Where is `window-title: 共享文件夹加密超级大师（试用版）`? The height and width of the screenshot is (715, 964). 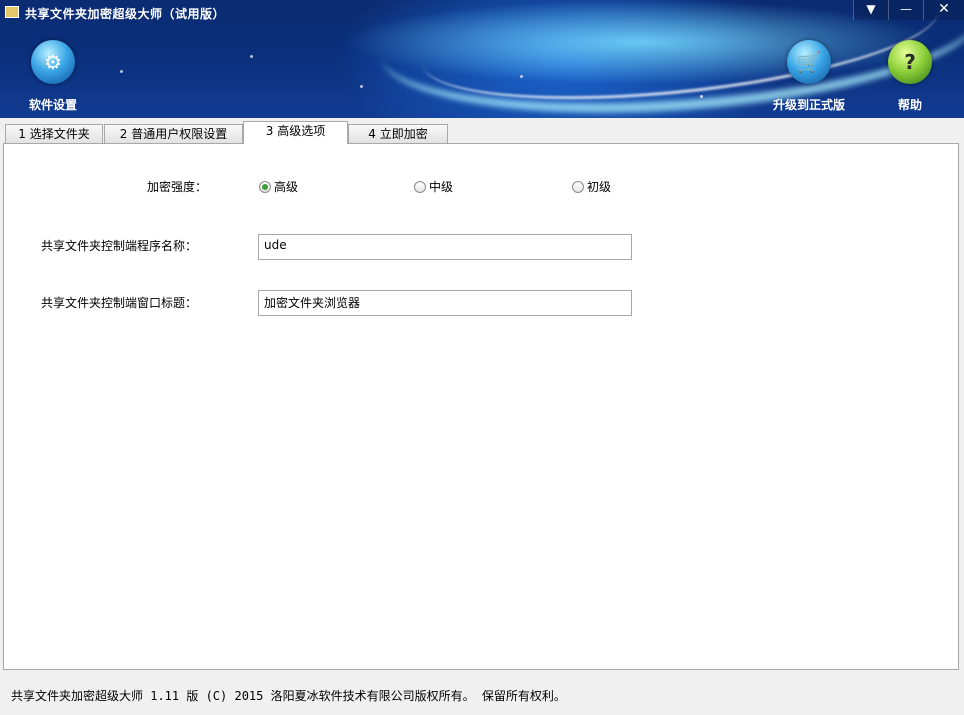
window-title: 共享文件夹加密超级大师（试用版） is located at coordinates (125, 13).